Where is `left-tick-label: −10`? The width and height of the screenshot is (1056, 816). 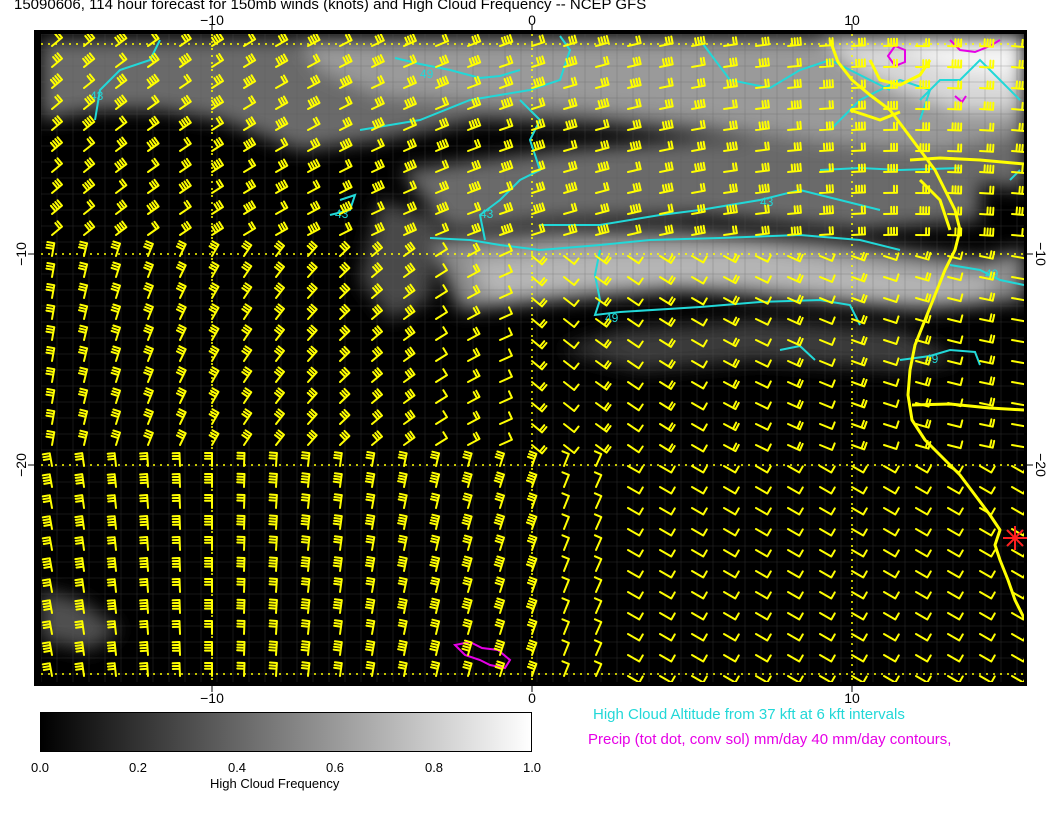
left-tick-label: −10 is located at coordinates (21, 254).